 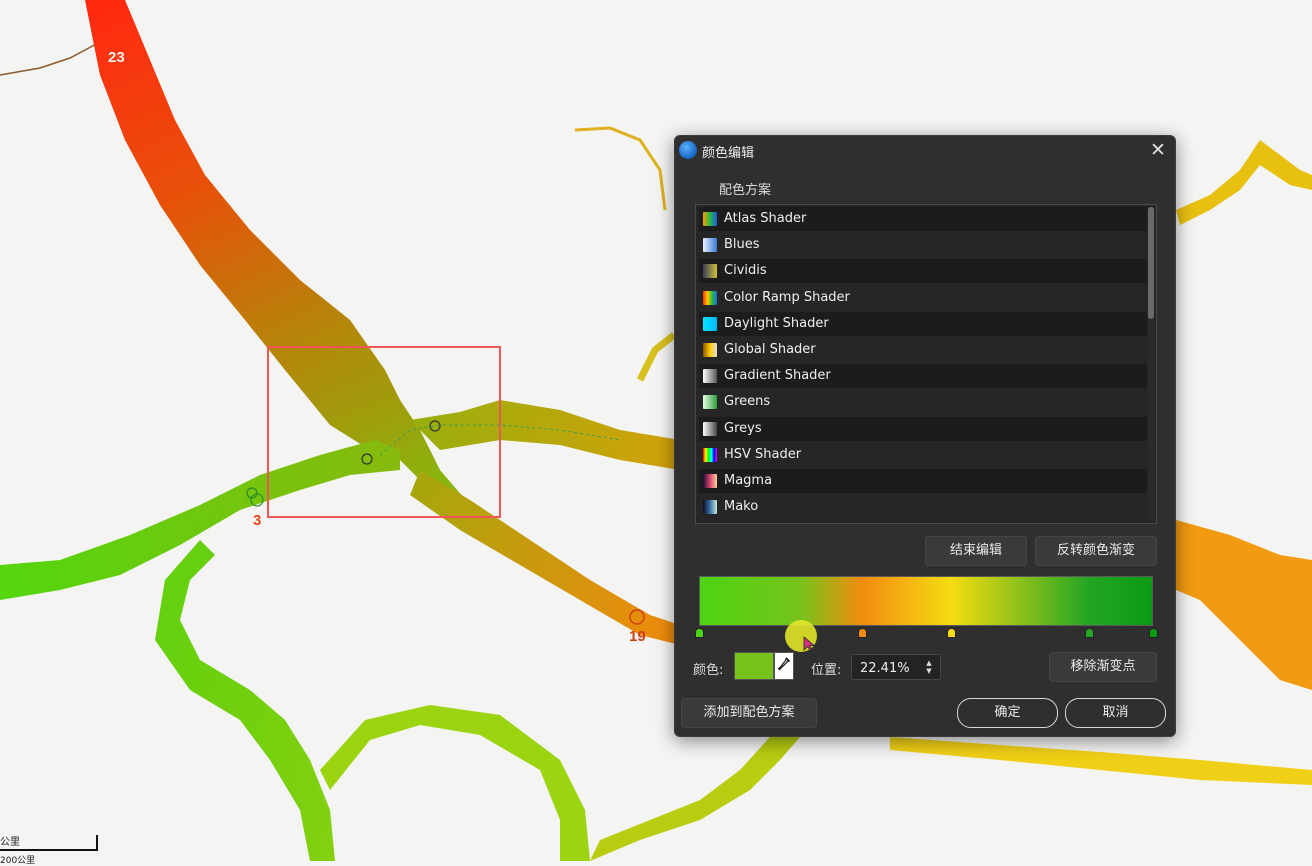 What do you see at coordinates (245, 700) in the screenshot?
I see `river-south` at bounding box center [245, 700].